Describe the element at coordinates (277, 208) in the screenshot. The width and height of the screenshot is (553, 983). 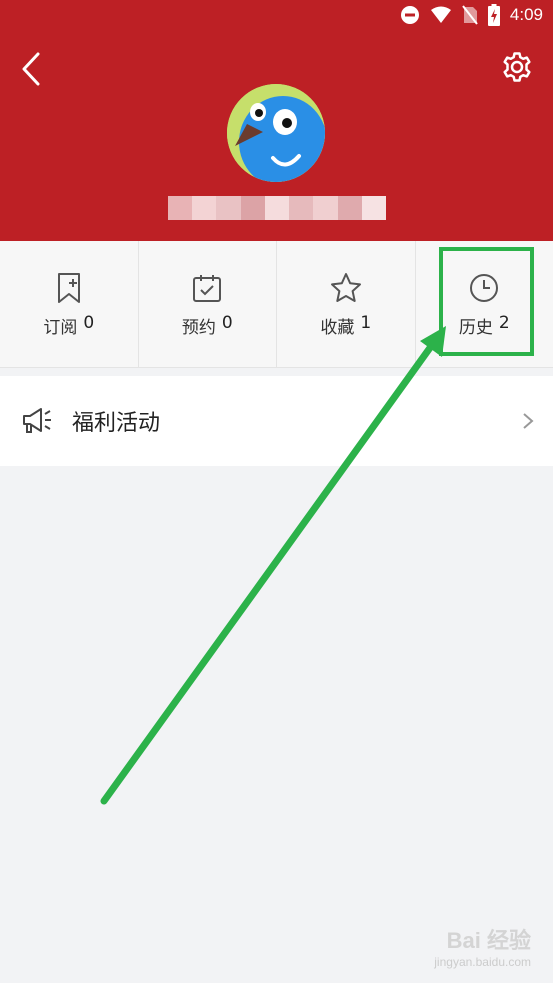
I see `username-blurred` at that location.